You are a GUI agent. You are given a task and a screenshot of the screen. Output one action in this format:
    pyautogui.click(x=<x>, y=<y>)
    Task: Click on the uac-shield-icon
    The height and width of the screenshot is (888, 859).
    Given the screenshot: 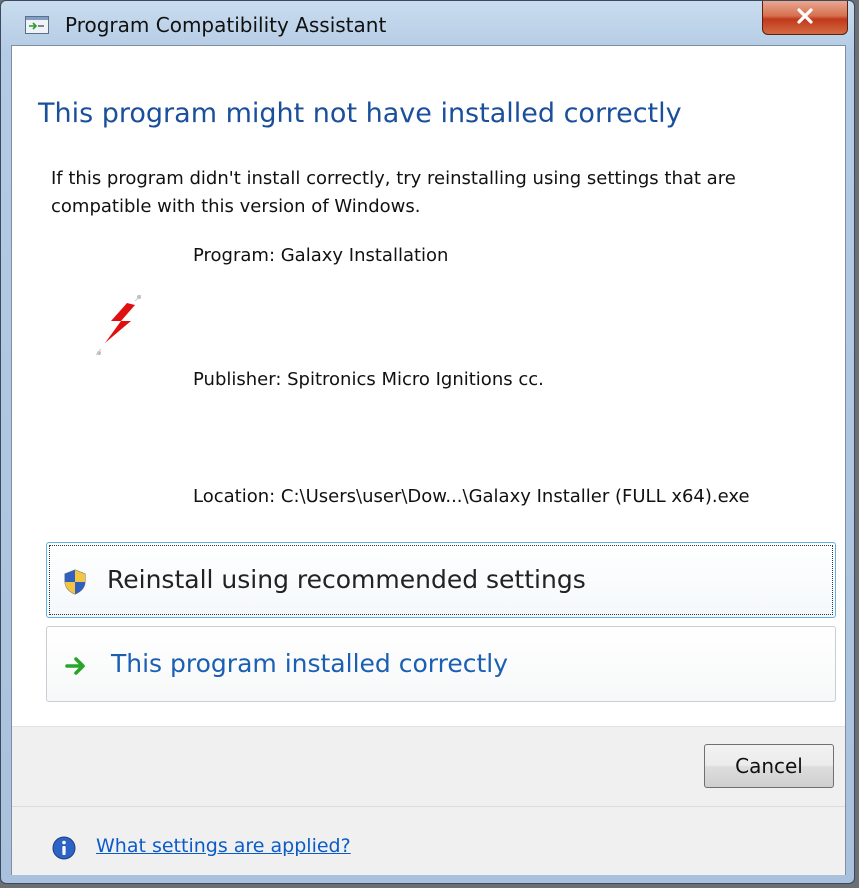 What is the action you would take?
    pyautogui.click(x=75, y=582)
    